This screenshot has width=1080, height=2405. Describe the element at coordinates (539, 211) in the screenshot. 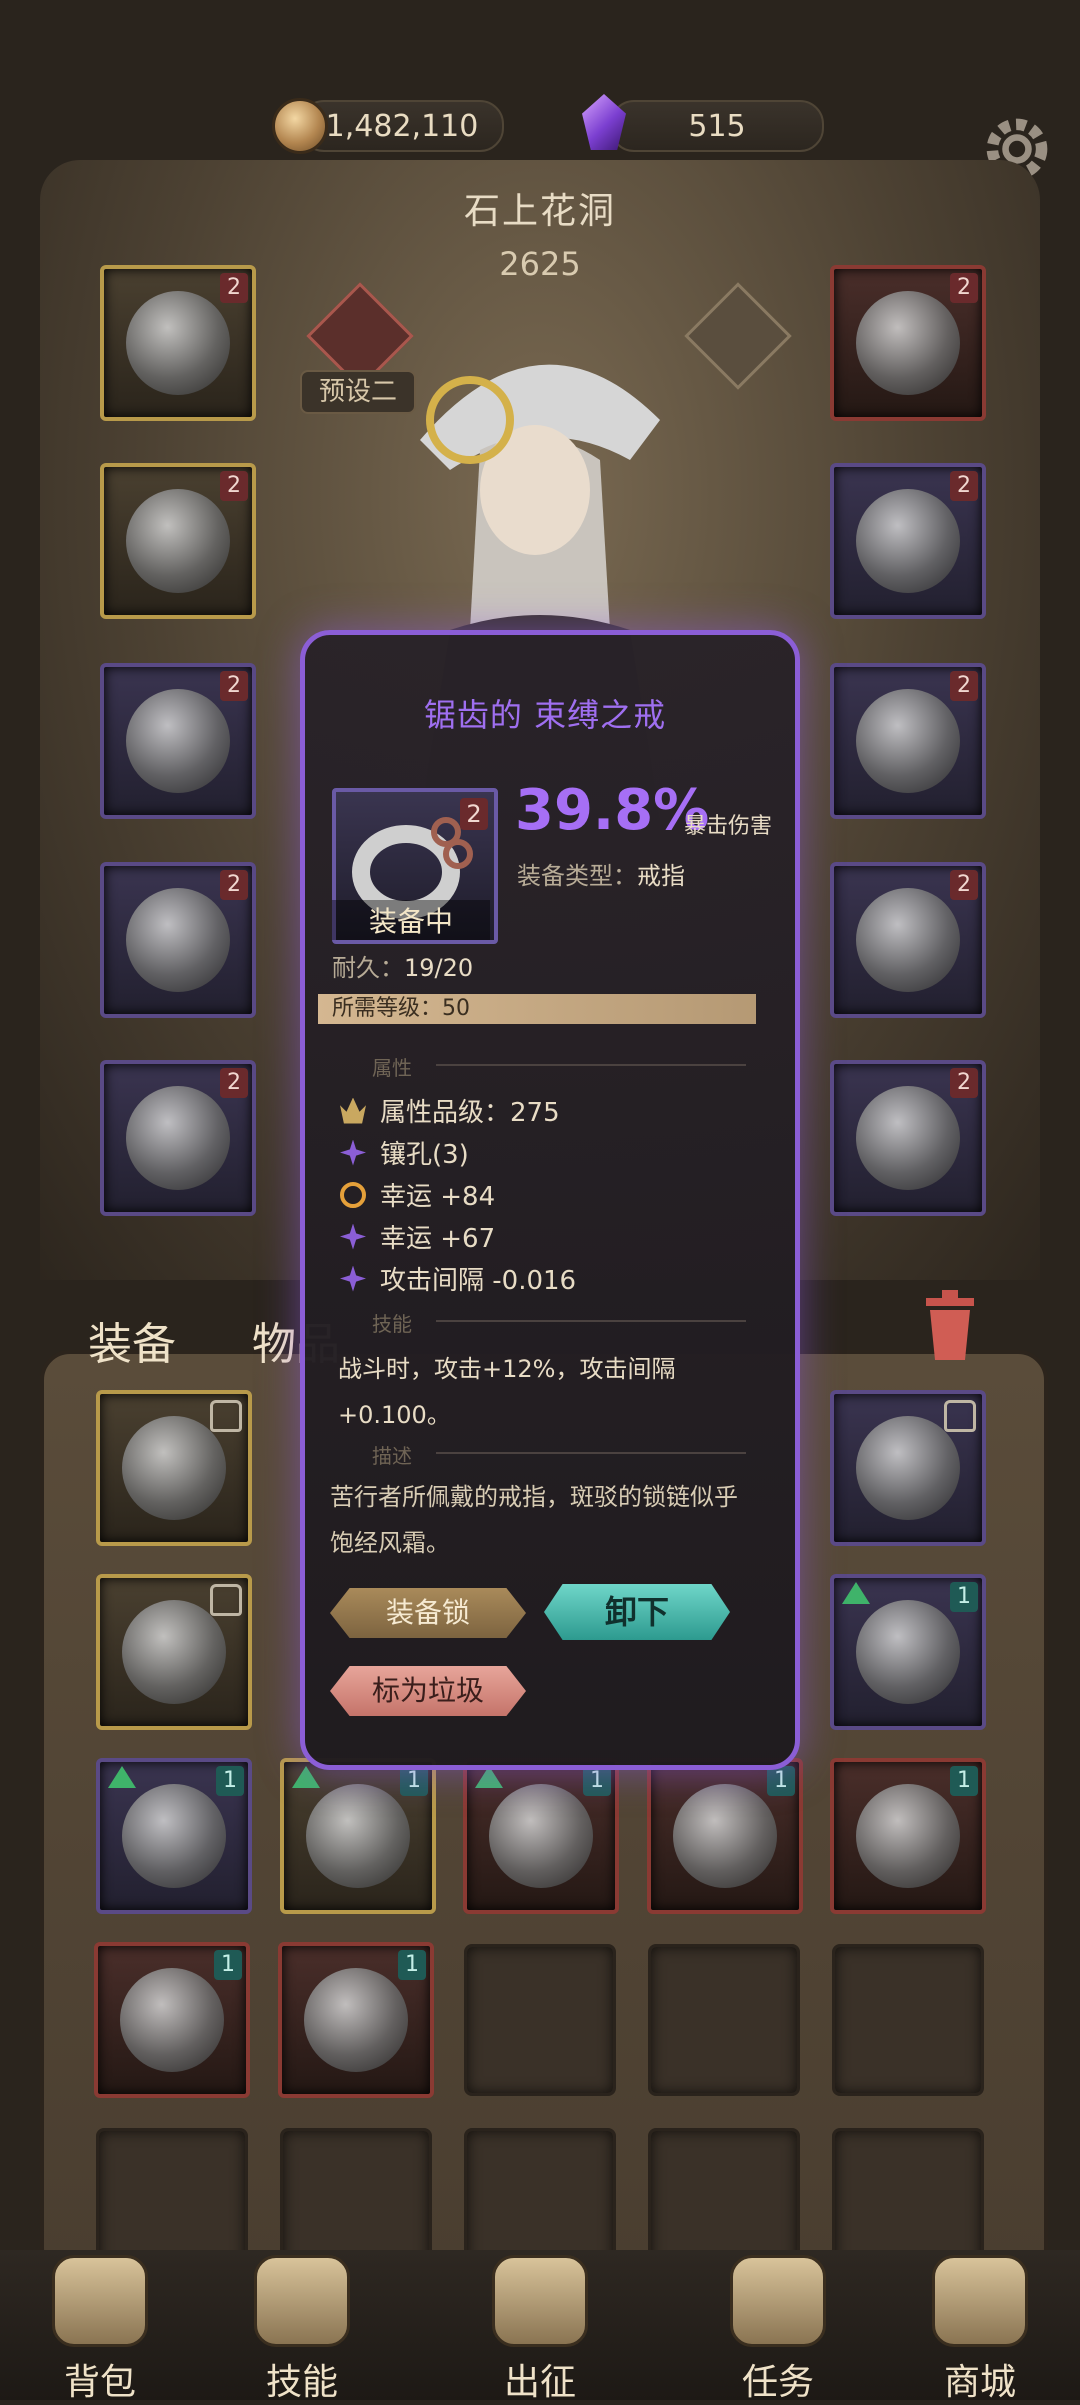

I see `location-title: 石上花洞` at that location.